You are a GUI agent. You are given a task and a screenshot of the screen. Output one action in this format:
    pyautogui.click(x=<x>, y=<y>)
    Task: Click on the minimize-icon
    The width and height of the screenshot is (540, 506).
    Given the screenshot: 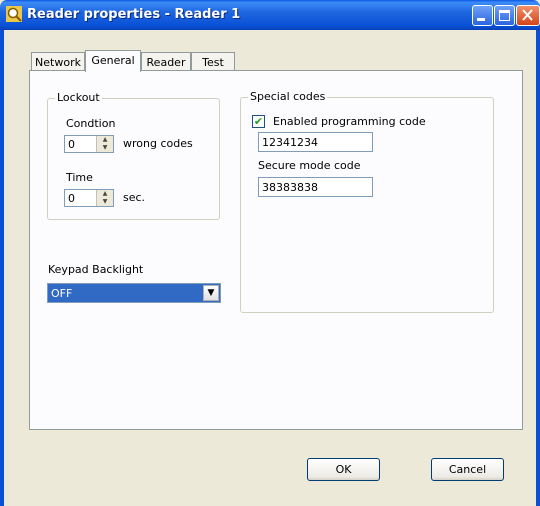 What is the action you would take?
    pyautogui.click(x=481, y=19)
    